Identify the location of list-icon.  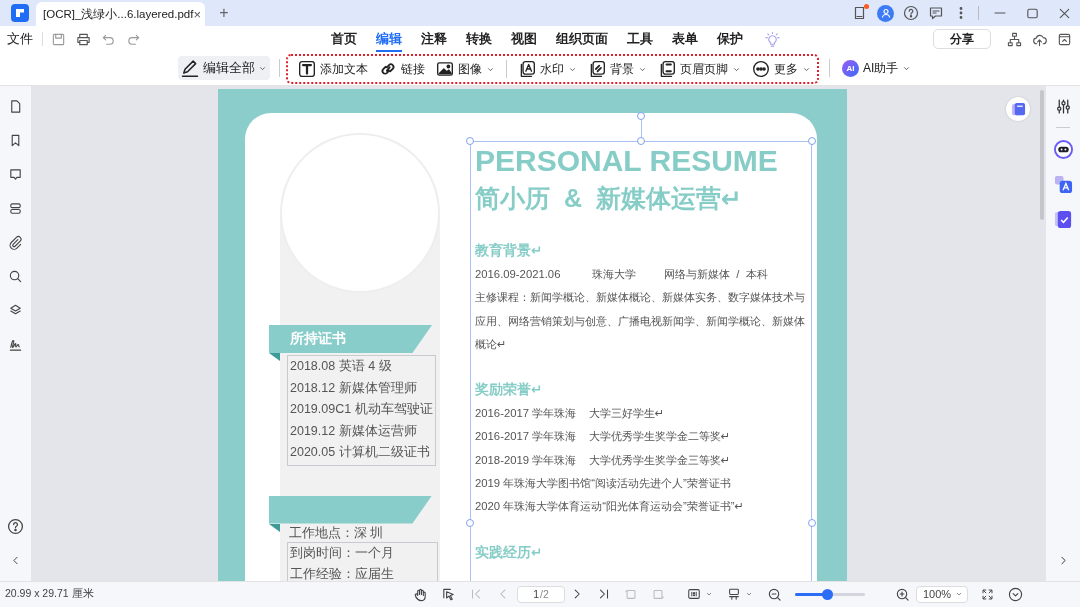
(15, 208).